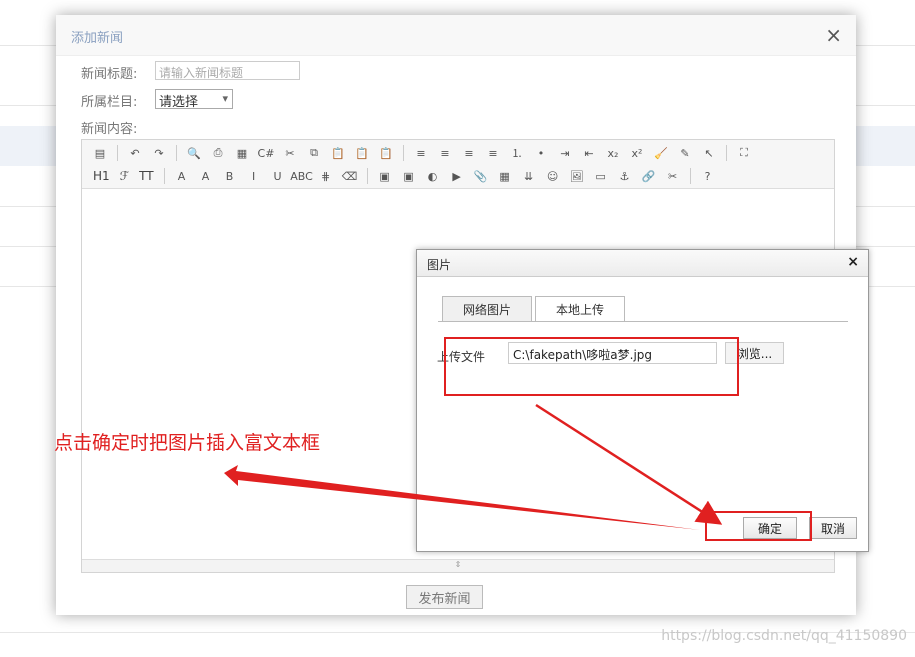 This screenshot has width=915, height=657. I want to click on emoticon-icon: ☺, so click(553, 176).